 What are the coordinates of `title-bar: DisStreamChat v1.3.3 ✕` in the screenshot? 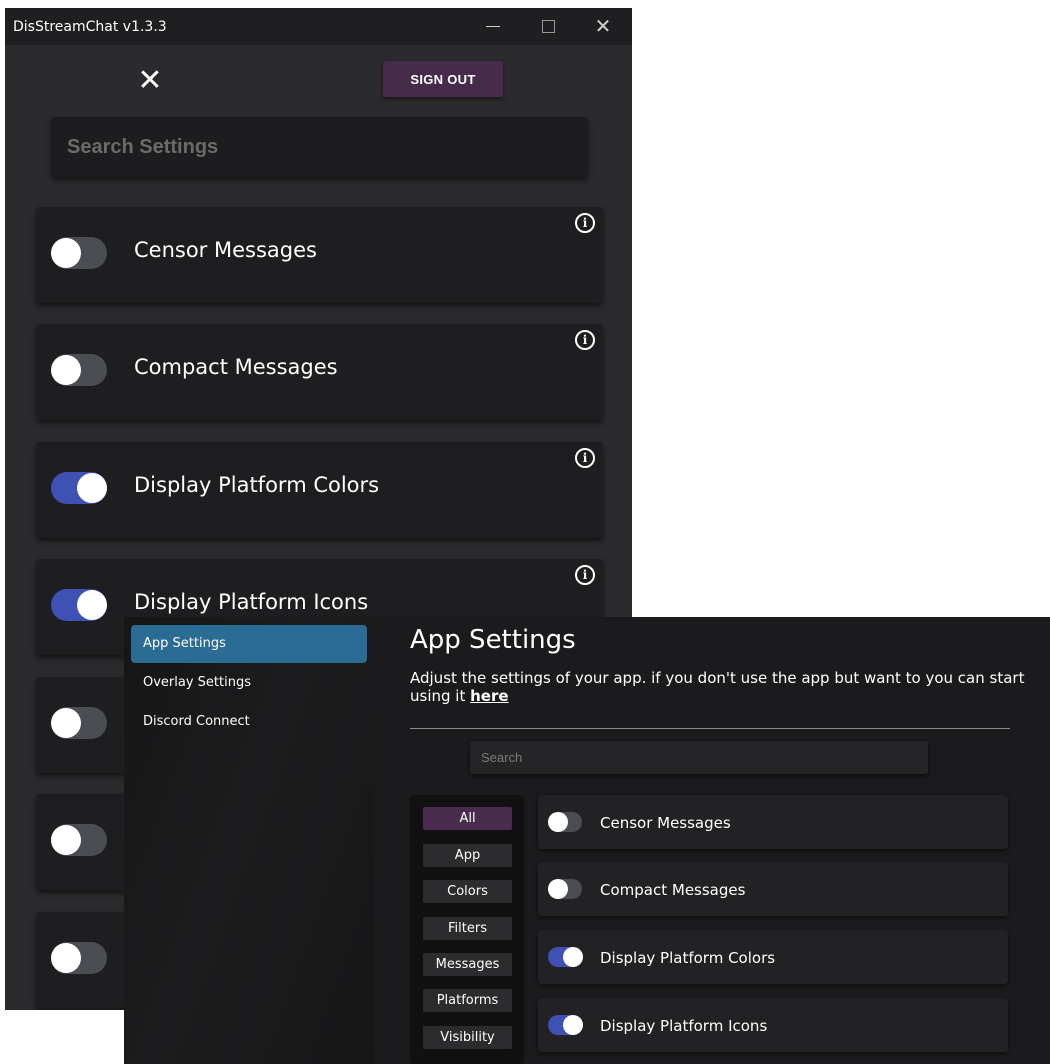 It's located at (318, 26).